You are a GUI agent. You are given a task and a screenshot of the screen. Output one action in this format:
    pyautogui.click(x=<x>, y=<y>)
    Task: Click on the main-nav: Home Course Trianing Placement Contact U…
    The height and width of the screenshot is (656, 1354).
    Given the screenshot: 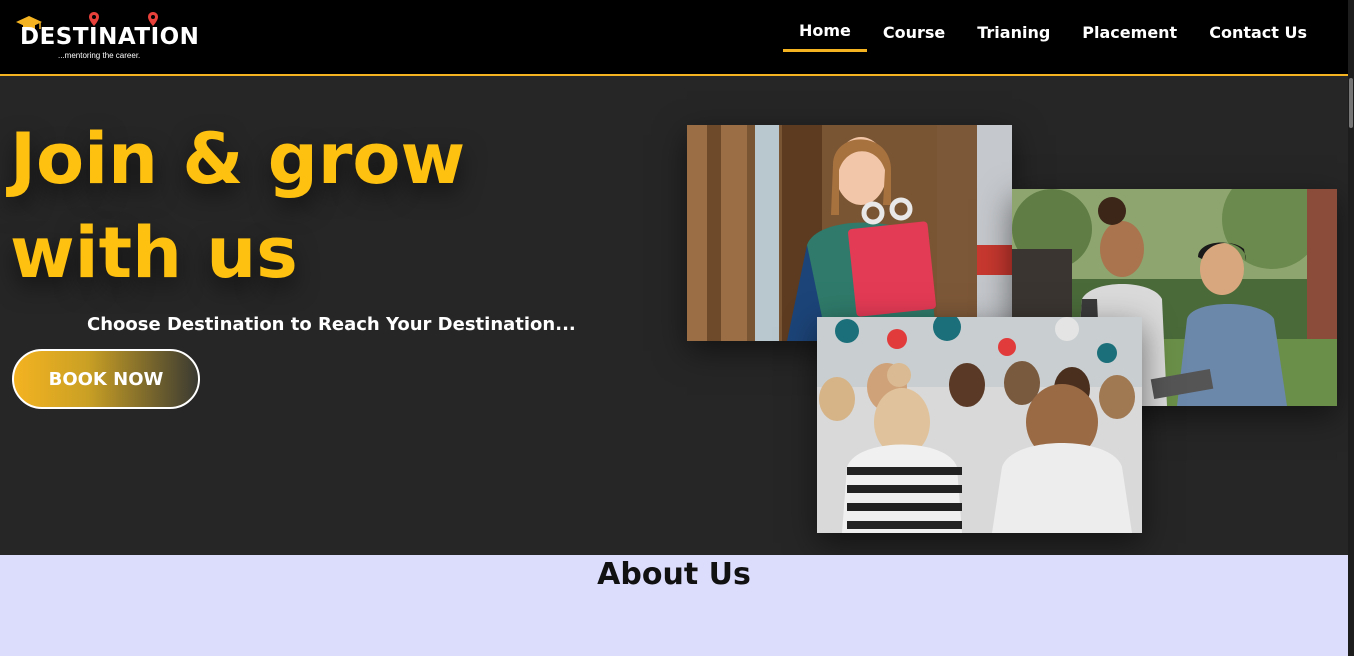 What is the action you would take?
    pyautogui.click(x=1052, y=36)
    